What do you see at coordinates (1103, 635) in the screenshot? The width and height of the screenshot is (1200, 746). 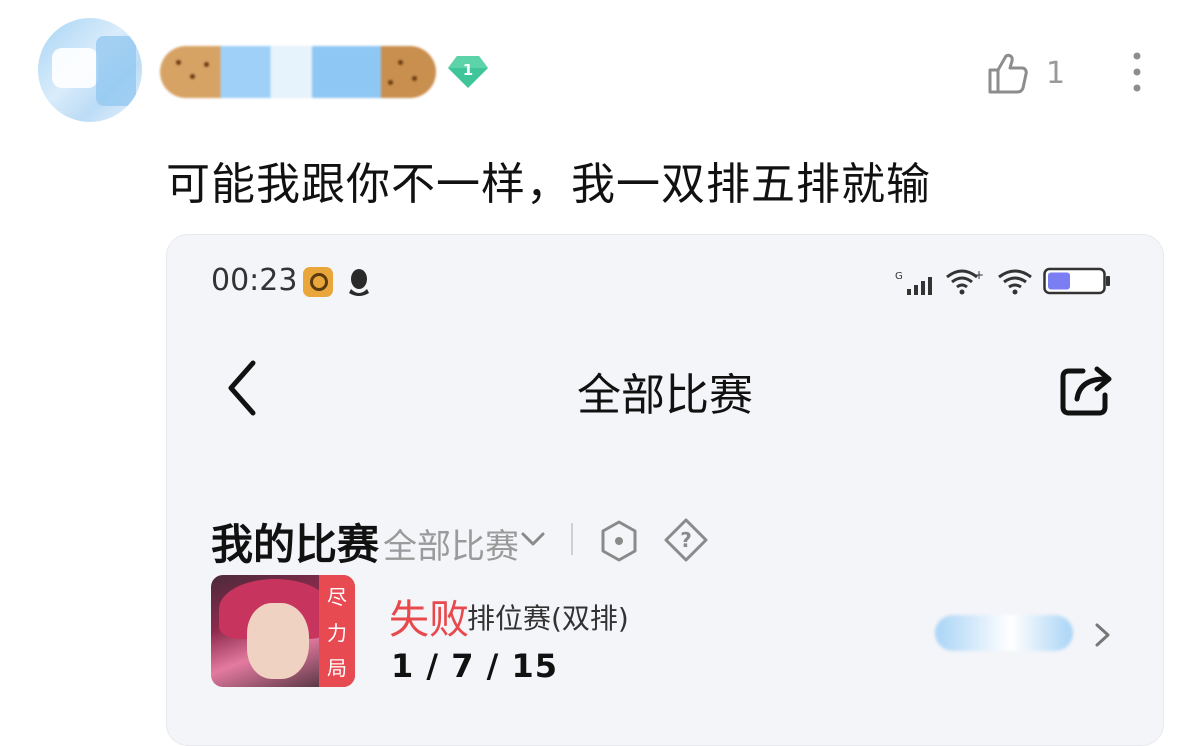 I see `chevron-right-icon` at bounding box center [1103, 635].